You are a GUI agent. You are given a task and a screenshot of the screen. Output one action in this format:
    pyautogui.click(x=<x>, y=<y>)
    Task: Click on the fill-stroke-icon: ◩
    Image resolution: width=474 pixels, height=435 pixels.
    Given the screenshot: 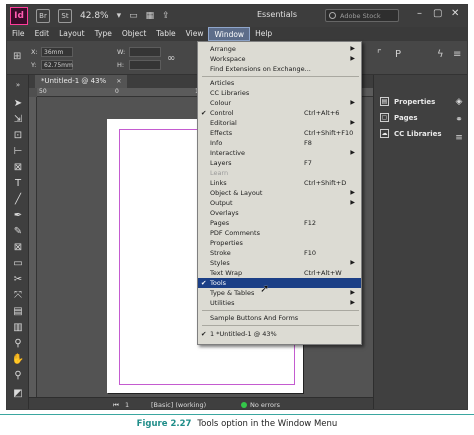 What is the action you would take?
    pyautogui.click(x=18, y=393)
    